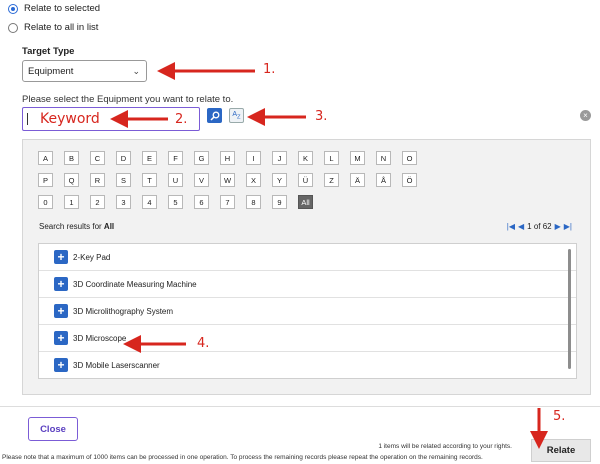 This screenshot has width=600, height=464. Describe the element at coordinates (253, 158) in the screenshot. I see `alphabet-key: I` at that location.